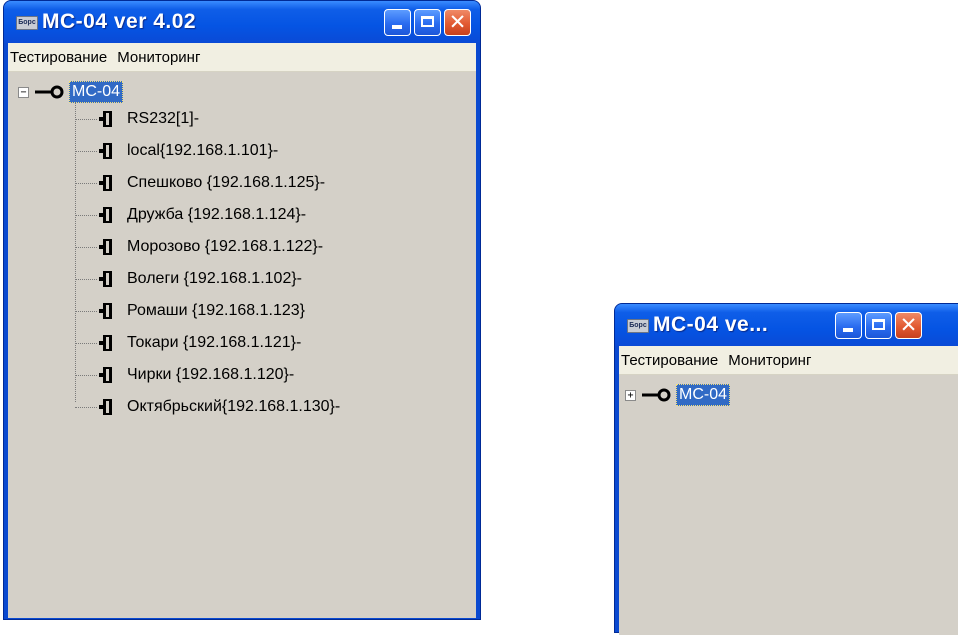 This screenshot has height=635, width=958. What do you see at coordinates (225, 247) in the screenshot?
I see `tree-child-label: Морозово {192.168.1.122}-` at bounding box center [225, 247].